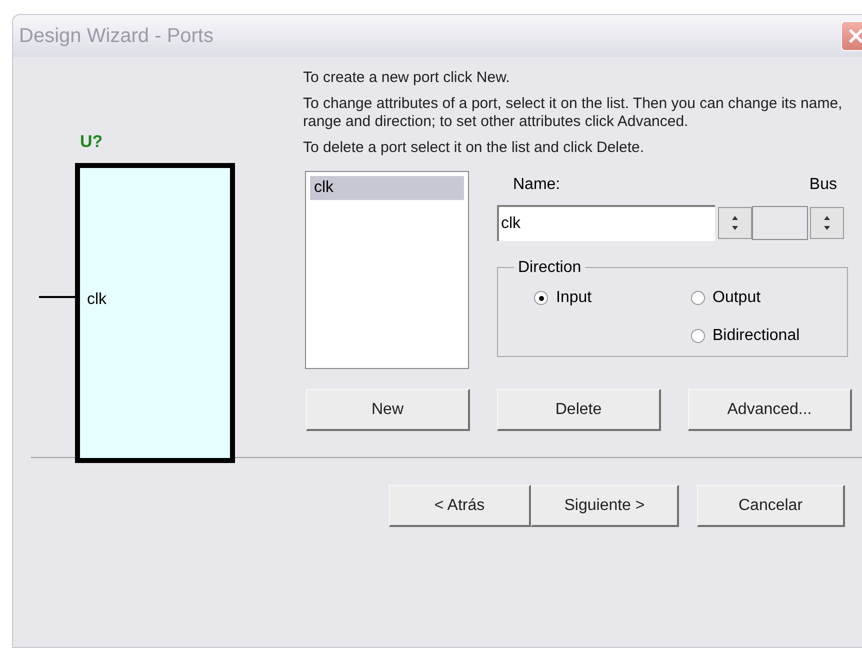 The image size is (862, 648). Describe the element at coordinates (579, 410) in the screenshot. I see `delete-button: Delete` at that location.